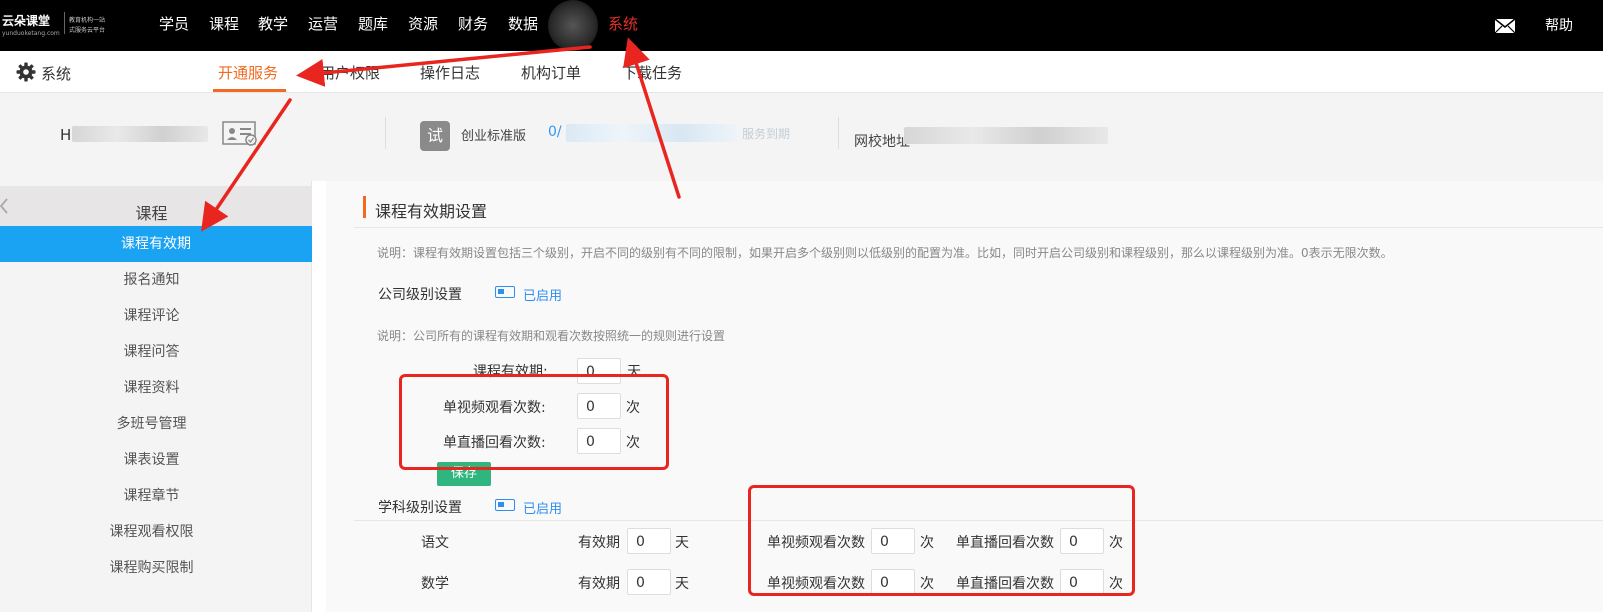 The height and width of the screenshot is (612, 1603). I want to click on sidebar-item-enroll-notice: 报名通知, so click(151, 280).